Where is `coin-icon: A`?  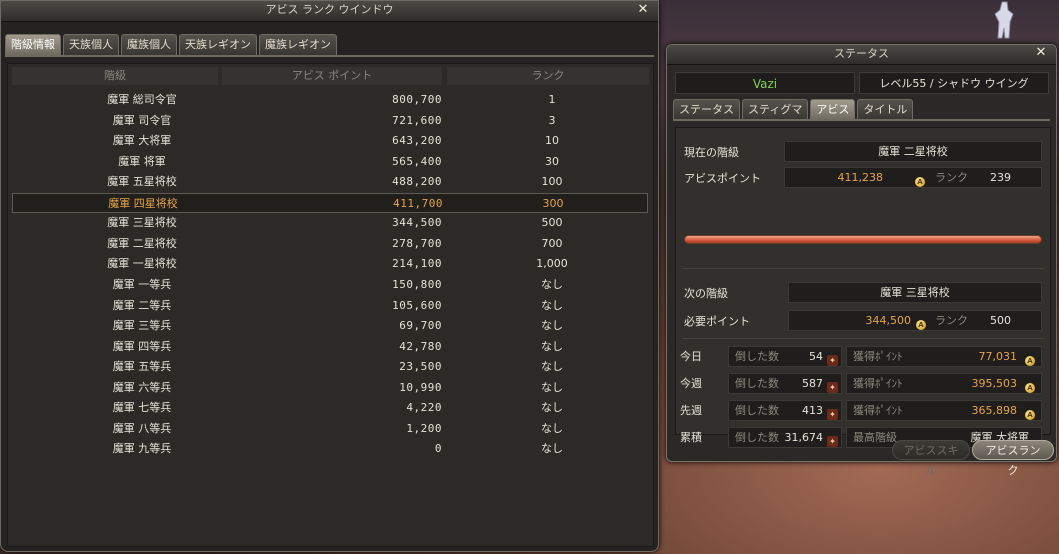 coin-icon: A is located at coordinates (921, 324).